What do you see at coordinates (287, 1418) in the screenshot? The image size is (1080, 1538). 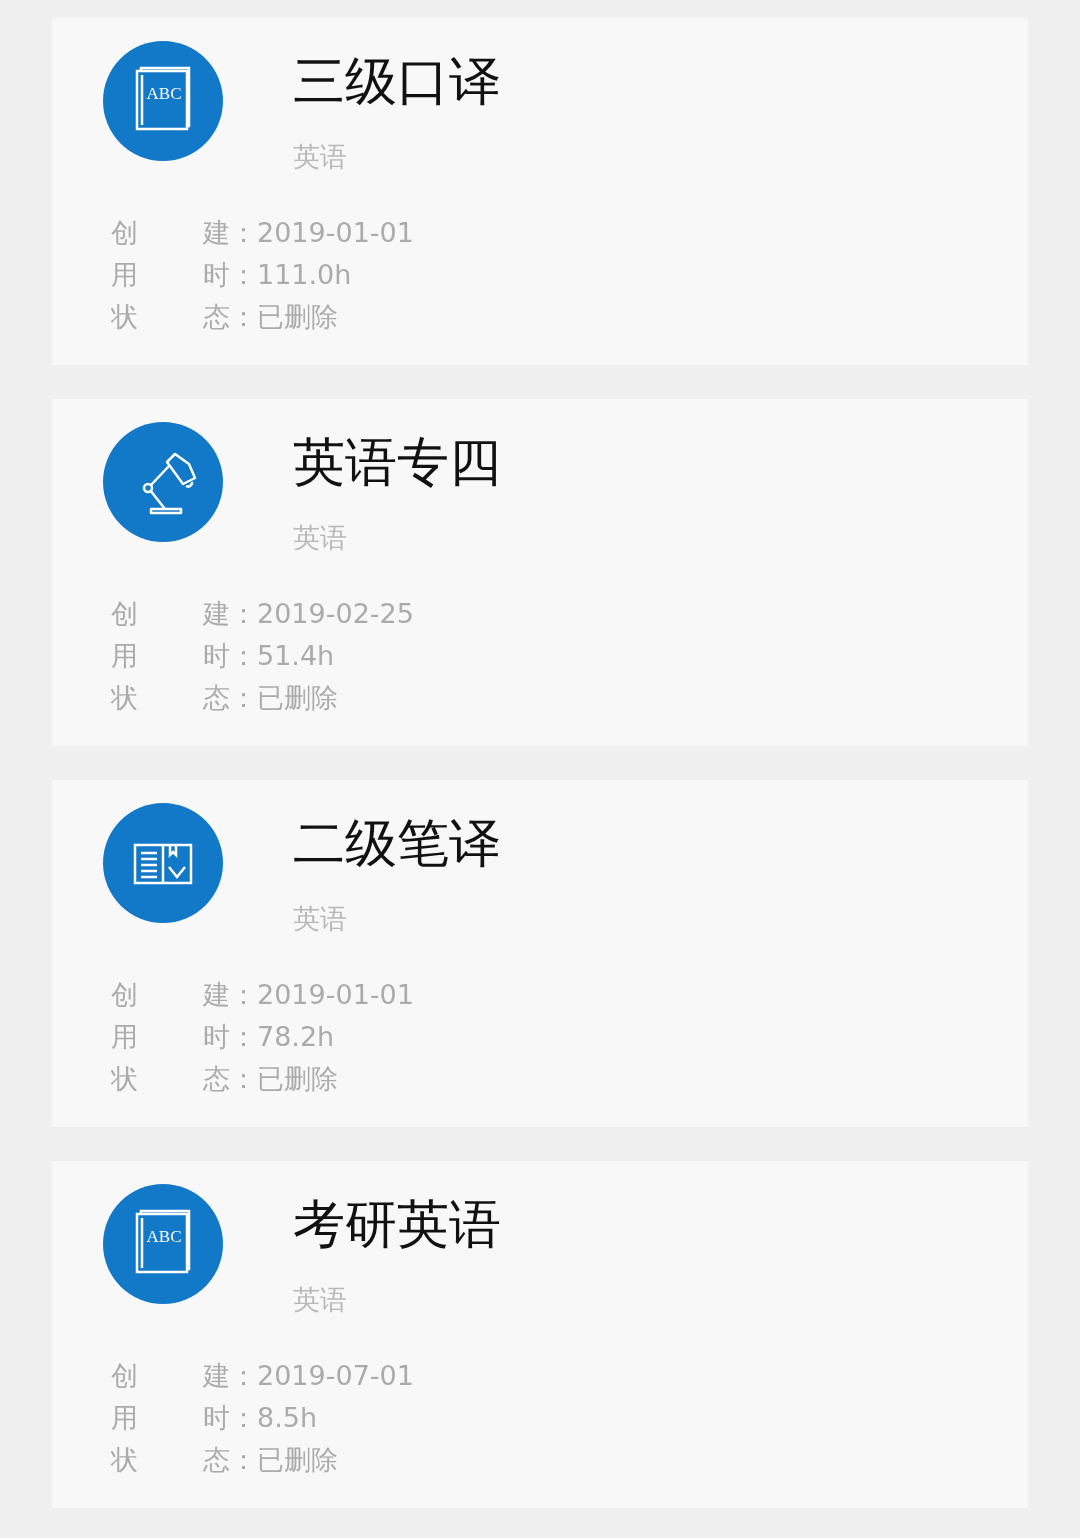 I see `detail-value: 8.5h` at bounding box center [287, 1418].